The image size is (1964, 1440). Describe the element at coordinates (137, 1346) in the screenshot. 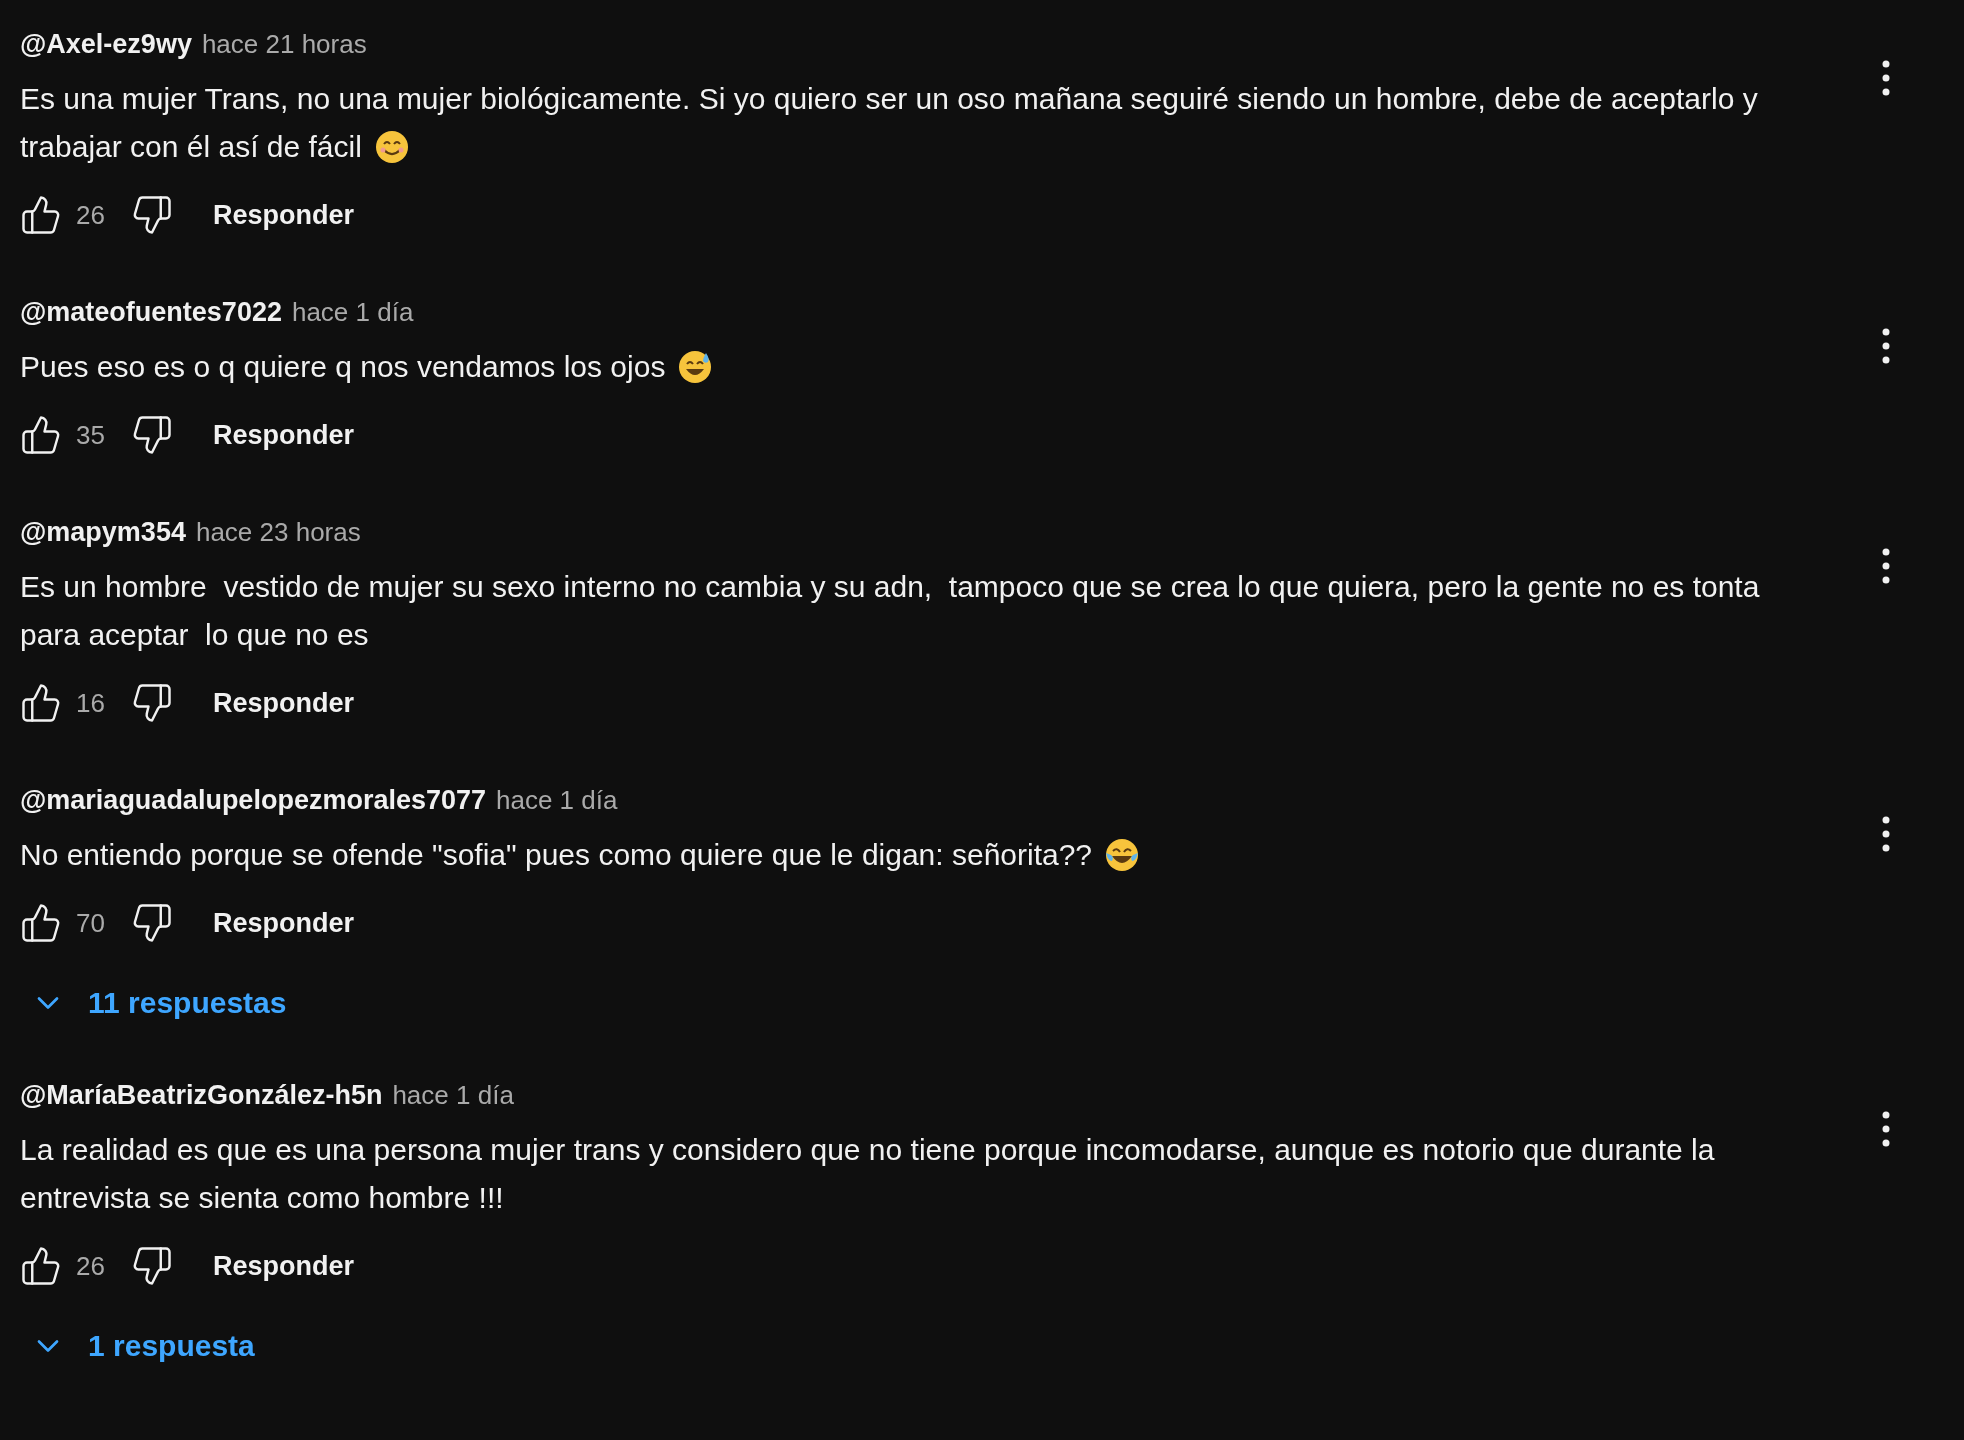

I see `replies-toggle: 1 respuesta` at that location.